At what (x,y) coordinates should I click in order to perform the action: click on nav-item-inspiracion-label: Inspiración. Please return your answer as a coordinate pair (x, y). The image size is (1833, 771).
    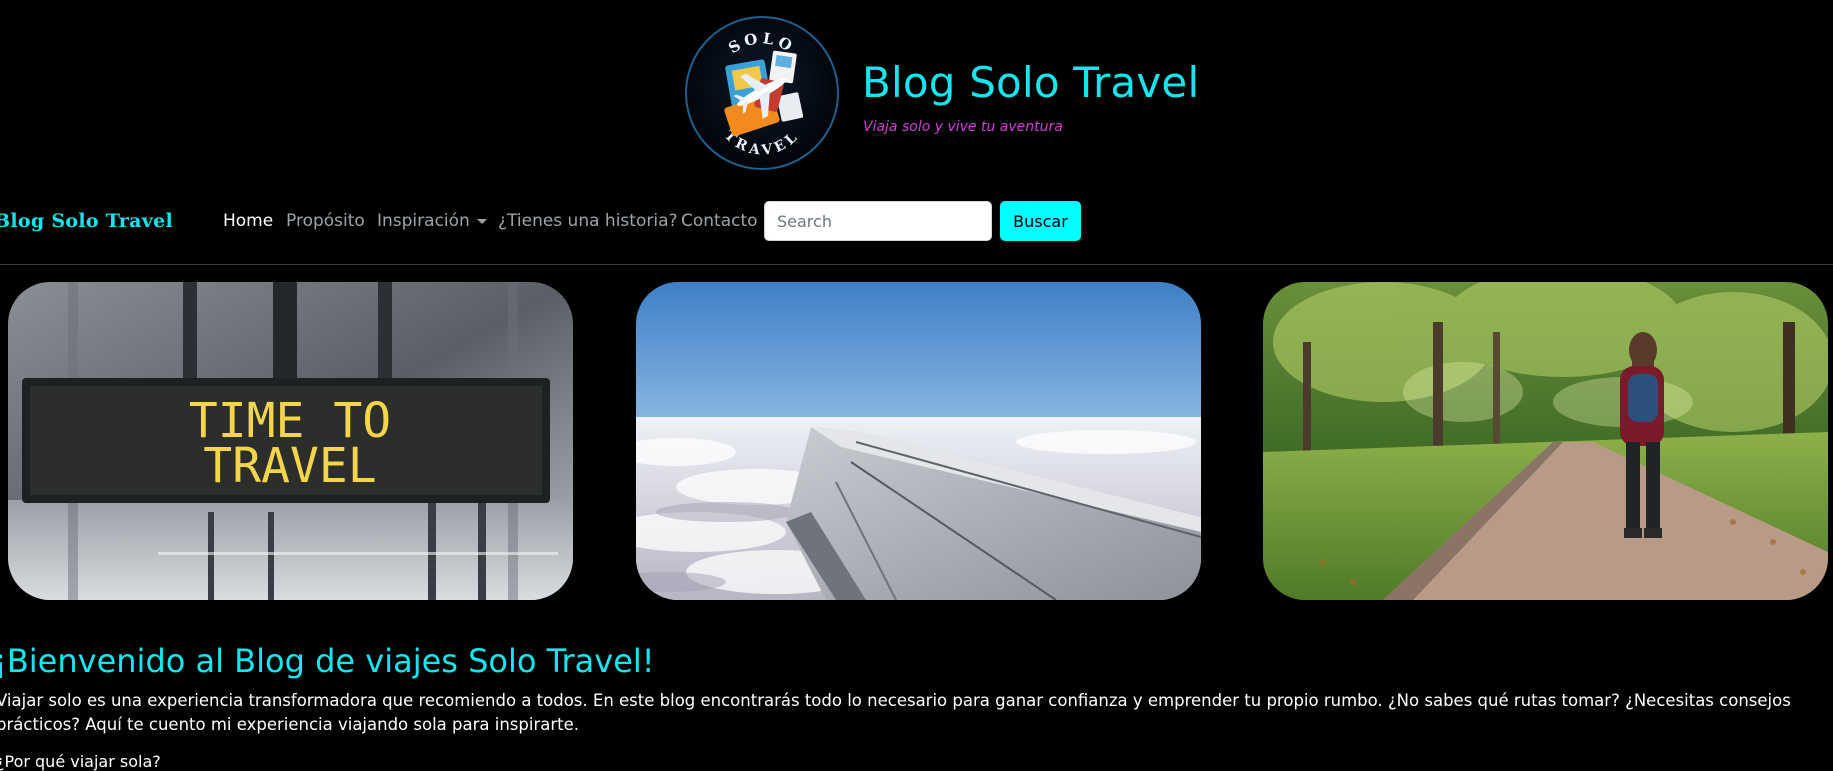
    Looking at the image, I should click on (423, 221).